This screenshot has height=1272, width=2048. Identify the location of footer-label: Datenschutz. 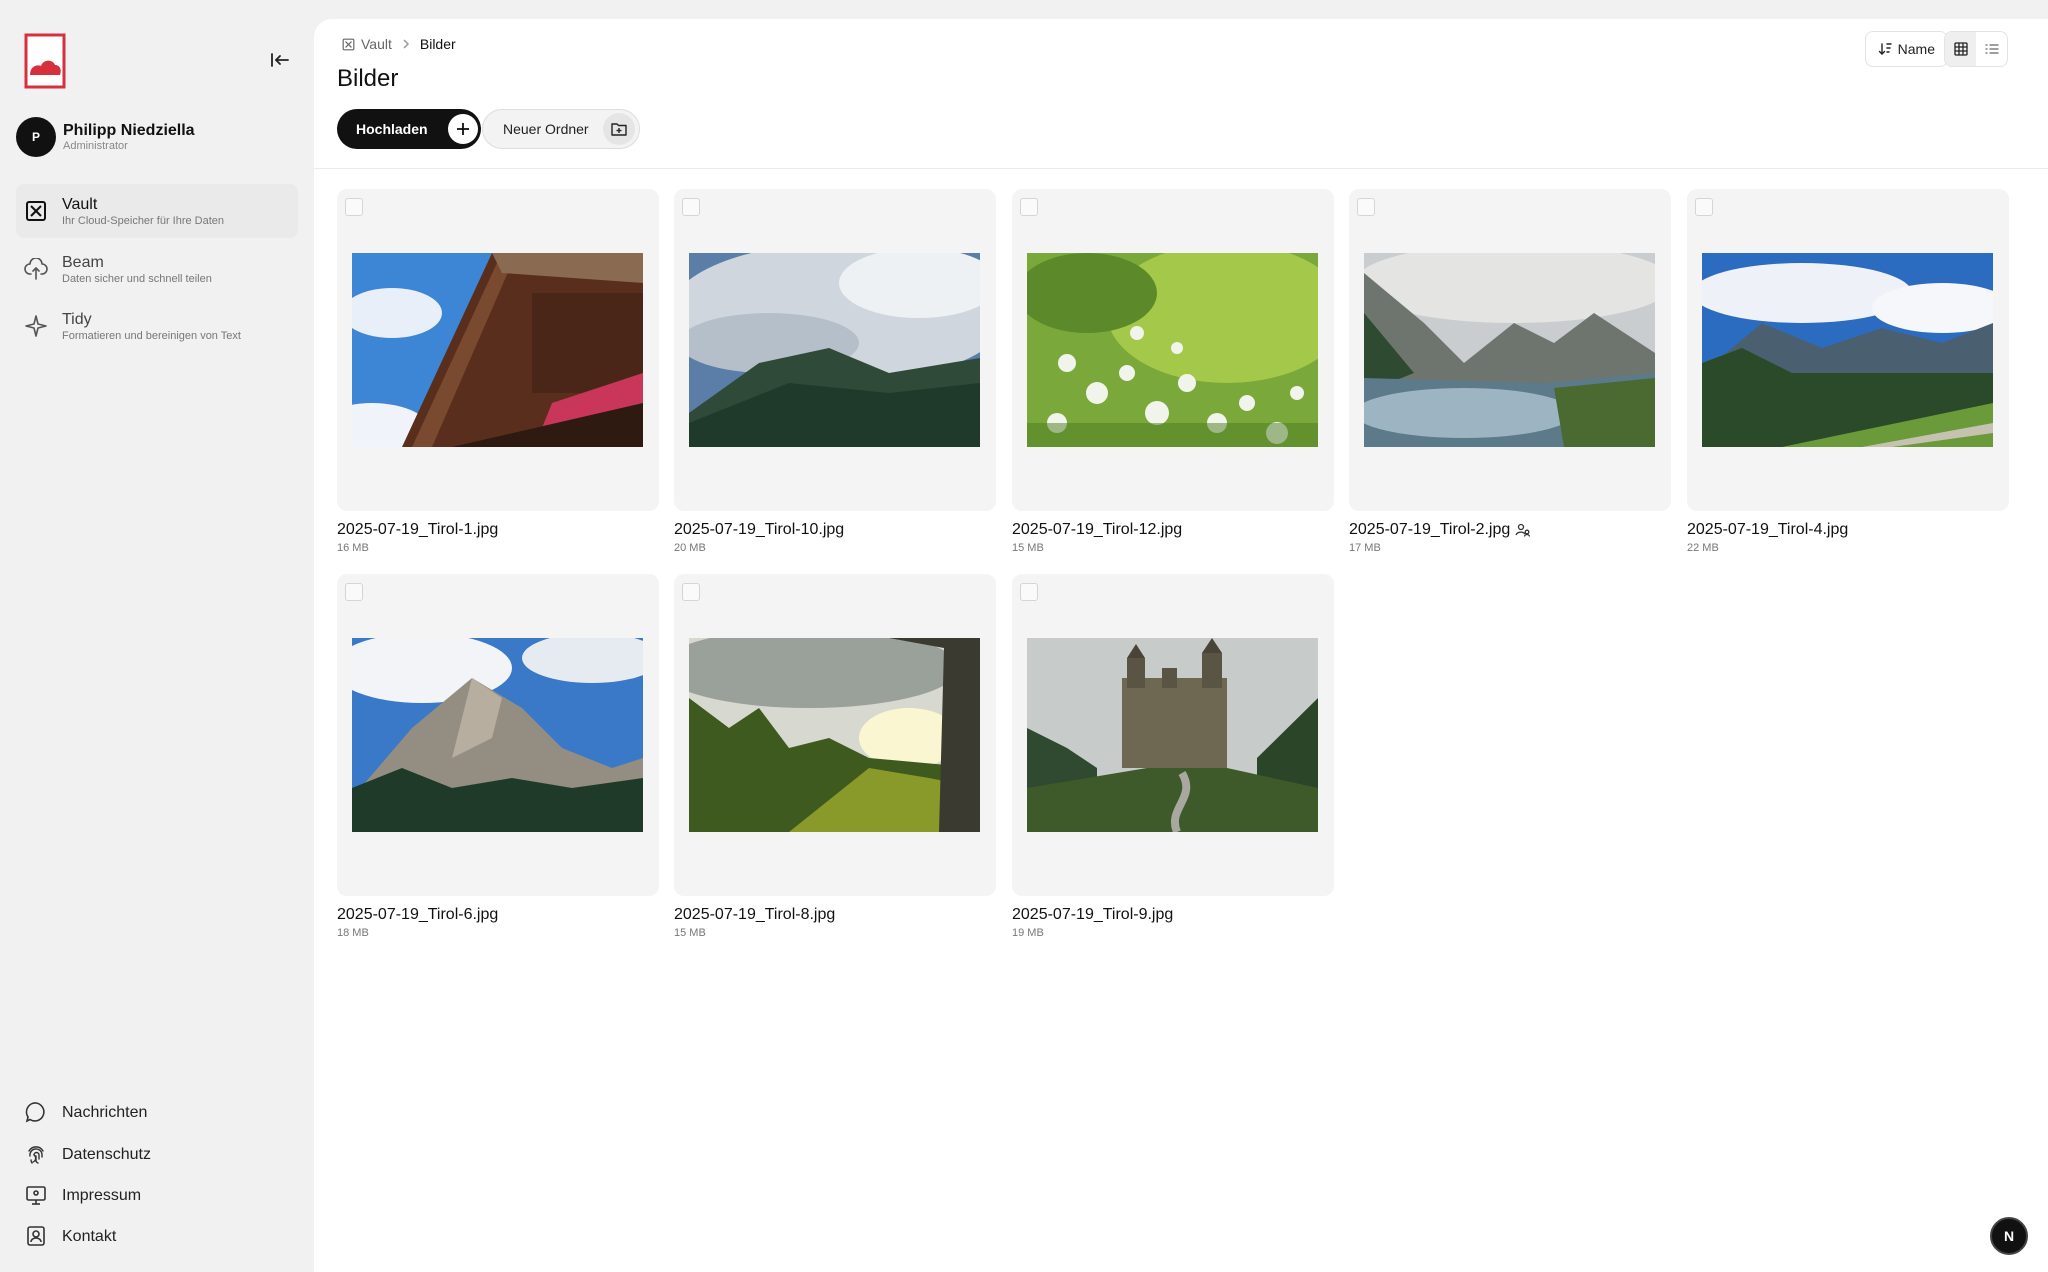
(106, 1154).